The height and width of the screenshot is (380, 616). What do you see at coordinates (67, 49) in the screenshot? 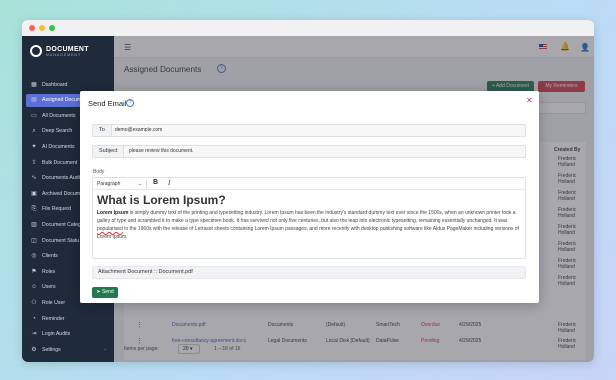
I see `logo-title: DOCUMENT` at bounding box center [67, 49].